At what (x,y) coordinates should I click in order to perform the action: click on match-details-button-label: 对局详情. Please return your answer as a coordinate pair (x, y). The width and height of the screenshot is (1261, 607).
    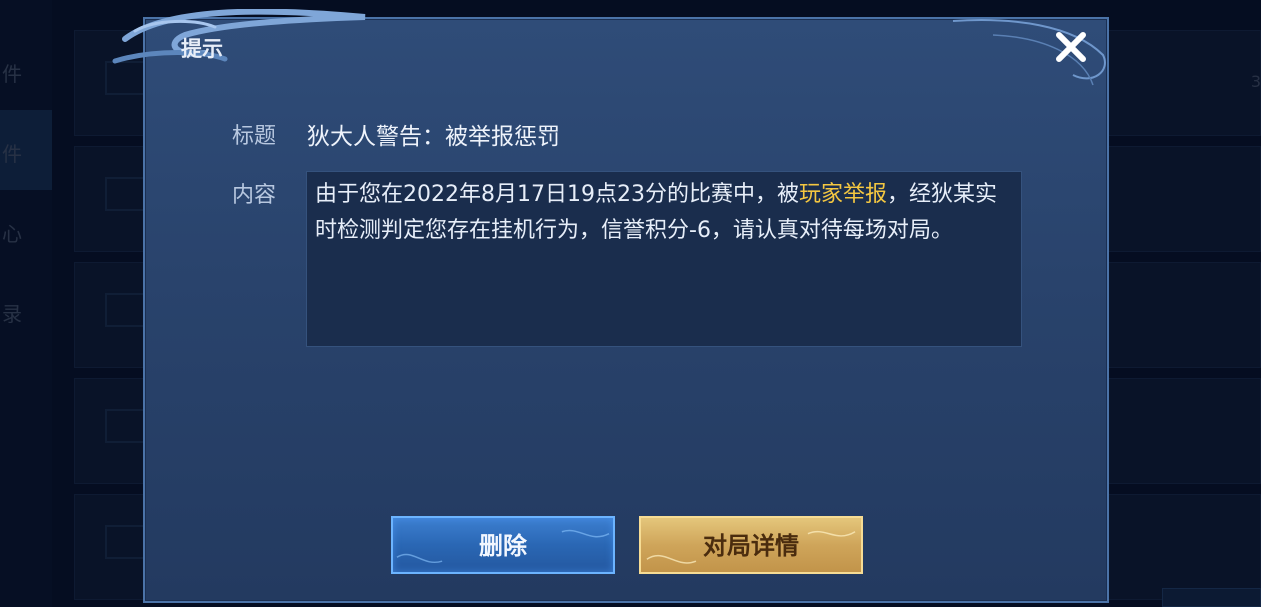
    Looking at the image, I should click on (751, 546).